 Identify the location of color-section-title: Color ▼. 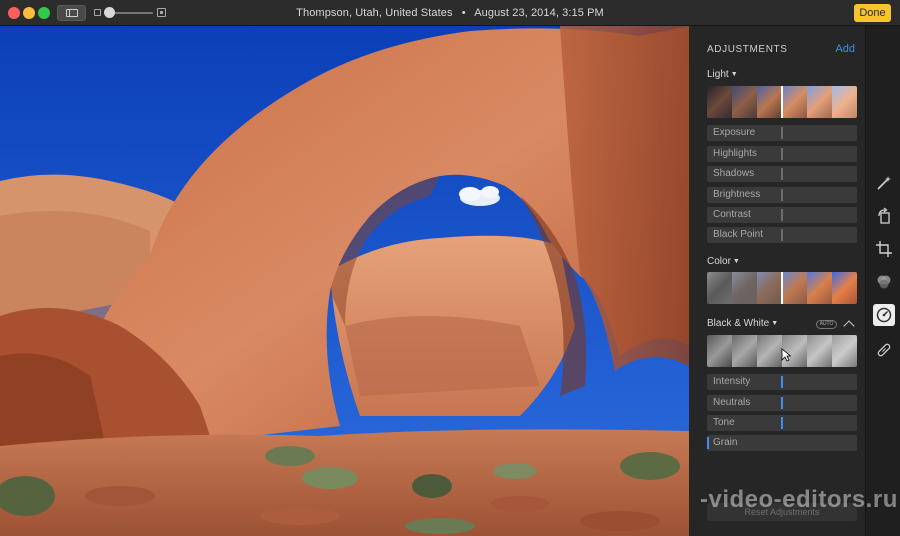
(723, 261).